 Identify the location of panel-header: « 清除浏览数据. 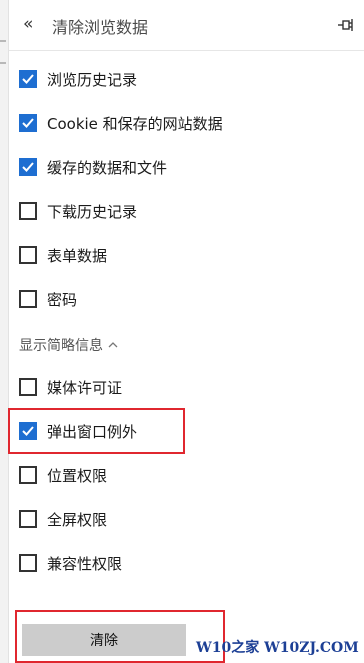
(186, 25).